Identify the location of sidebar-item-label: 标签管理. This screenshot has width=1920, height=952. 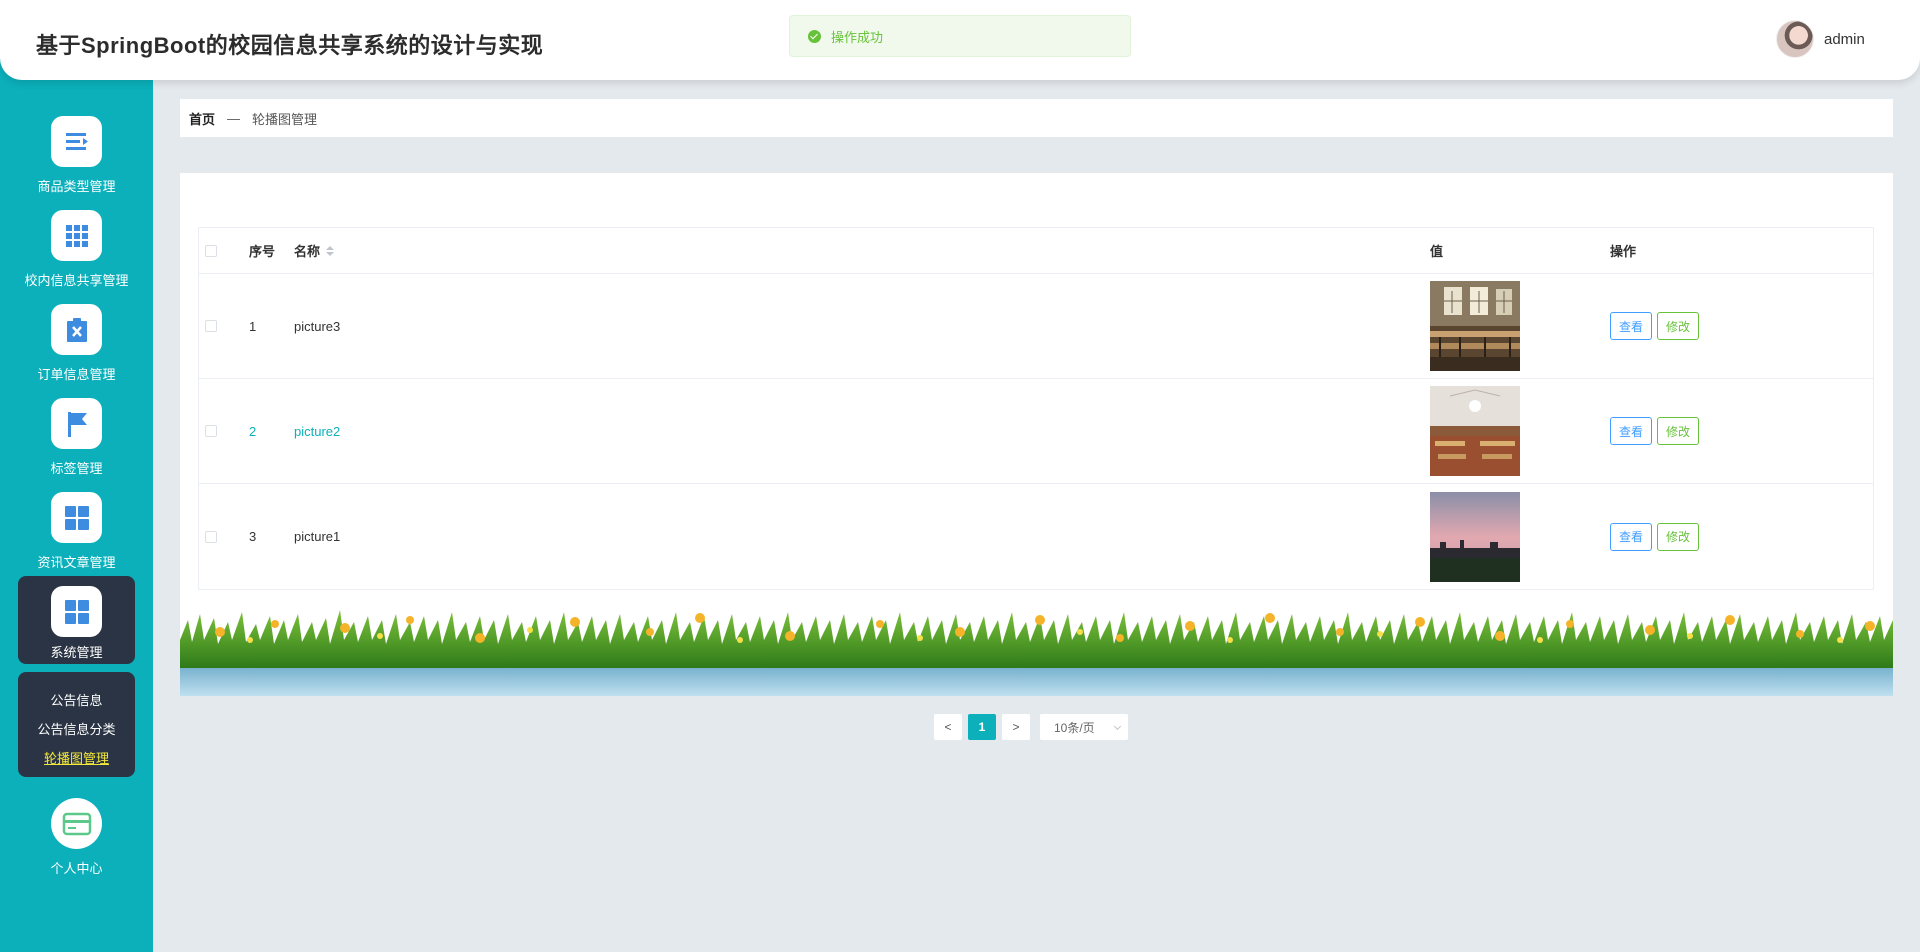
(76, 468).